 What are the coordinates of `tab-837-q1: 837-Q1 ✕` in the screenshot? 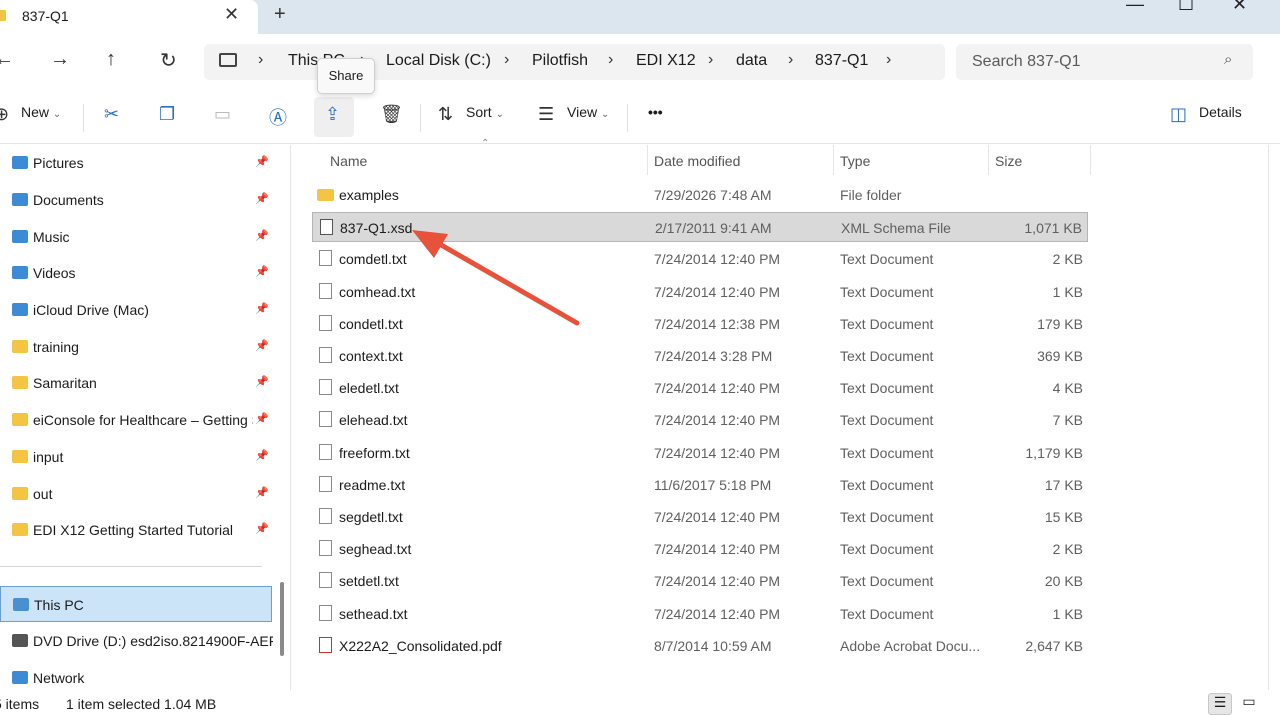 It's located at (129, 17).